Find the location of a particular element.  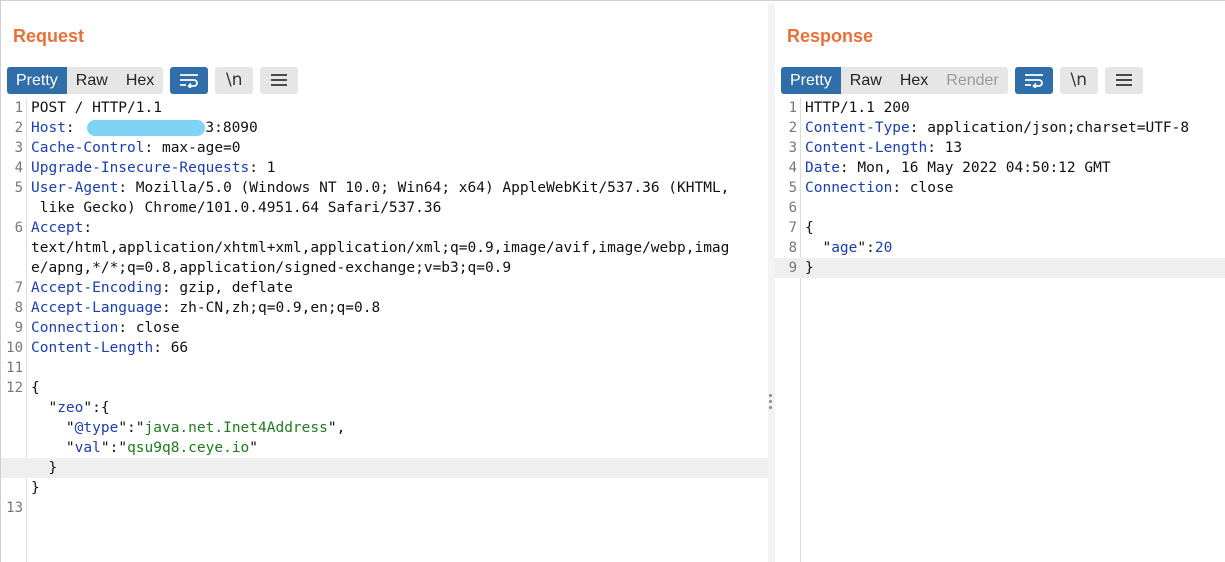

divider-grip-icon is located at coordinates (771, 403).